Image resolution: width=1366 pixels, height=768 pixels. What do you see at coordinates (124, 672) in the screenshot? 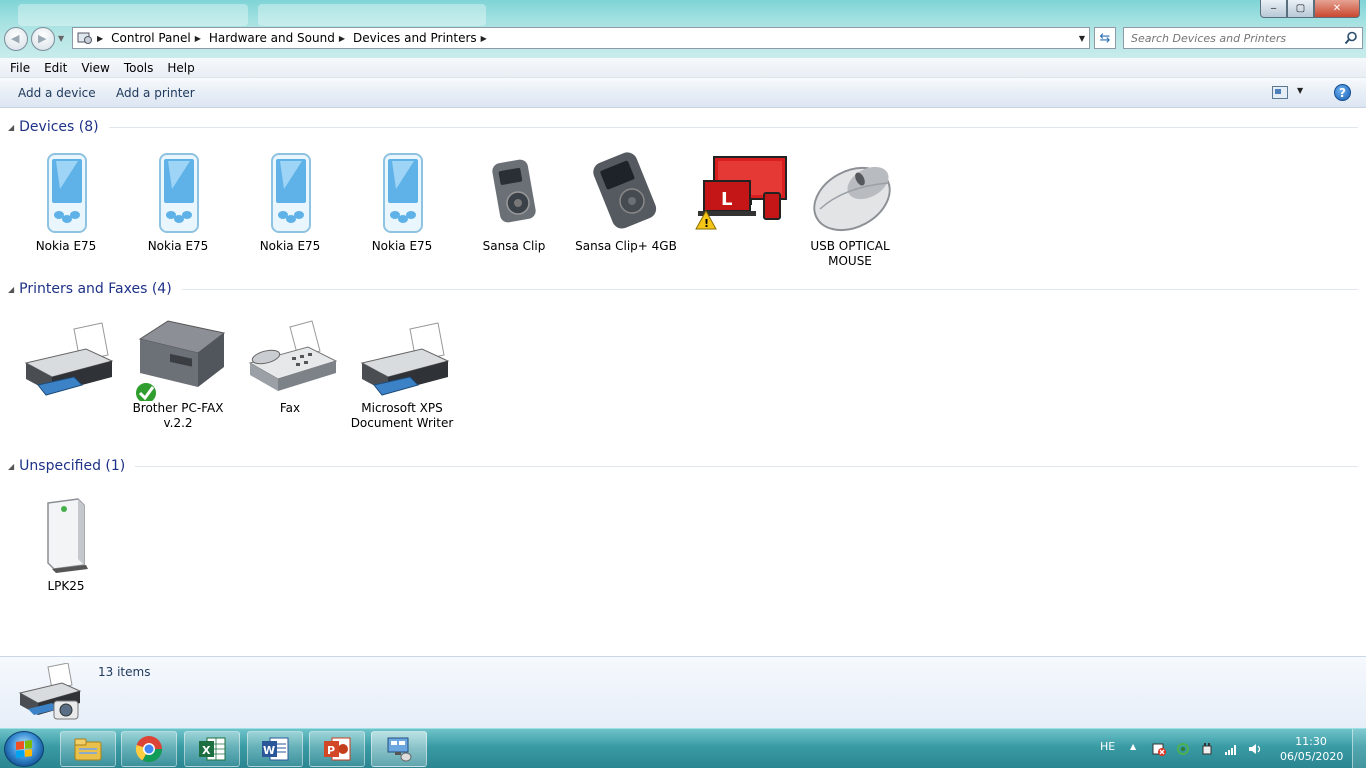
I see `item-count: 13 items` at bounding box center [124, 672].